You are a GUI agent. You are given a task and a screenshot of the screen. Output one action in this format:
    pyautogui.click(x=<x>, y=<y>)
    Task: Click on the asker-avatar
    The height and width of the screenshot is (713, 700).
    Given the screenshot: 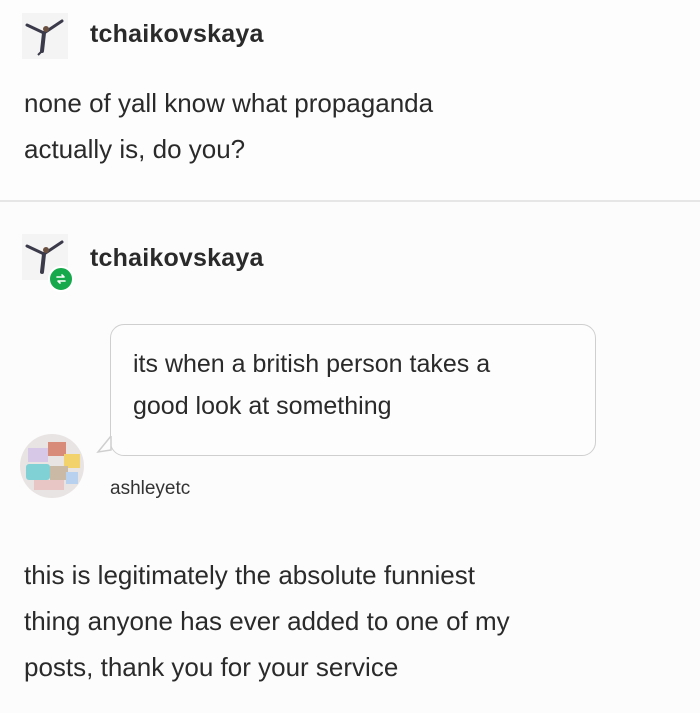 What is the action you would take?
    pyautogui.click(x=52, y=466)
    